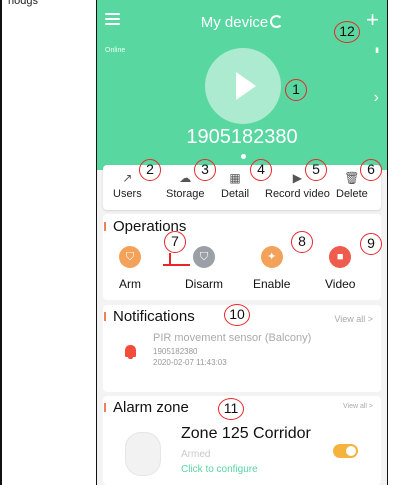 The image size is (393, 485). I want to click on zone-status: Armed, so click(196, 454).